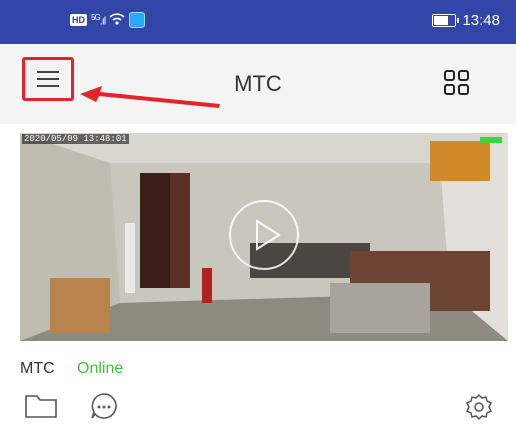  Describe the element at coordinates (491, 140) in the screenshot. I see `signal-strength-bar` at that location.